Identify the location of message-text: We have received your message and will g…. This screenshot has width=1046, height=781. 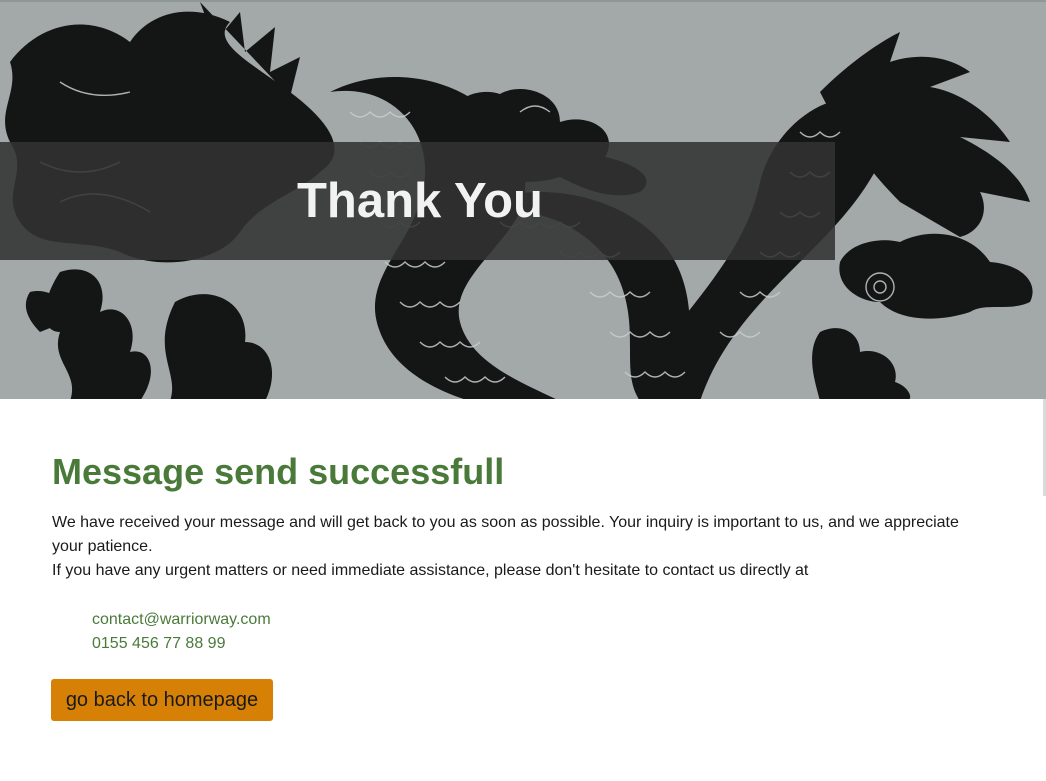
(512, 547).